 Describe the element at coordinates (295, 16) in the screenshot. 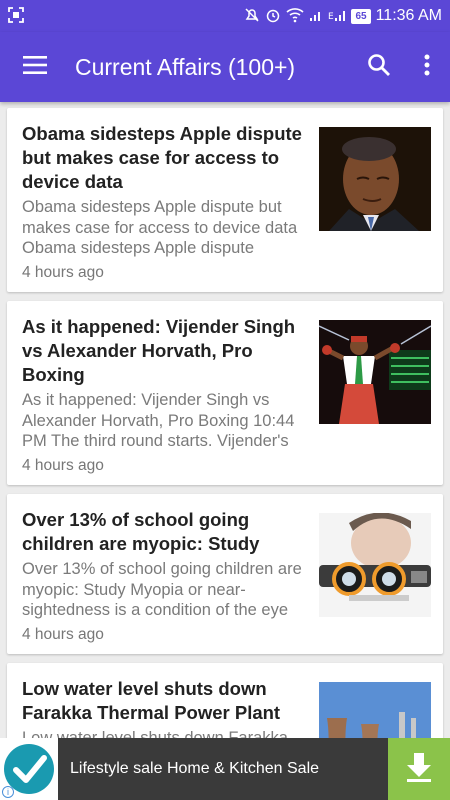

I see `wifi-icon` at that location.